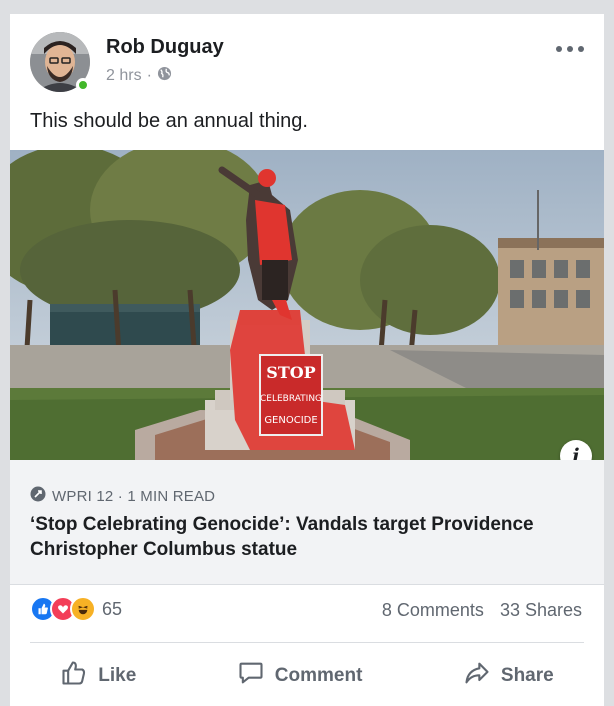 Image resolution: width=614 pixels, height=706 pixels. What do you see at coordinates (165, 47) in the screenshot?
I see `author-name: Rob Duguay` at bounding box center [165, 47].